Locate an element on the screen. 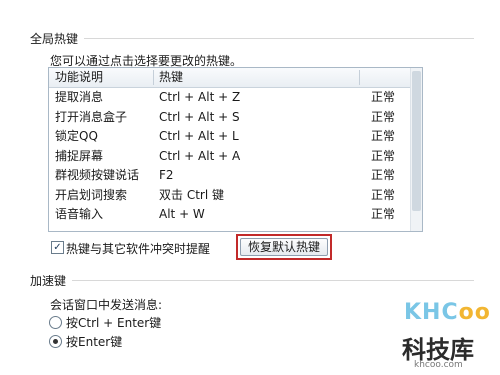 Image resolution: width=500 pixels, height=375 pixels. table-row: 捕捉屏幕 Ctrl + Alt + A 正常 is located at coordinates (235, 157).